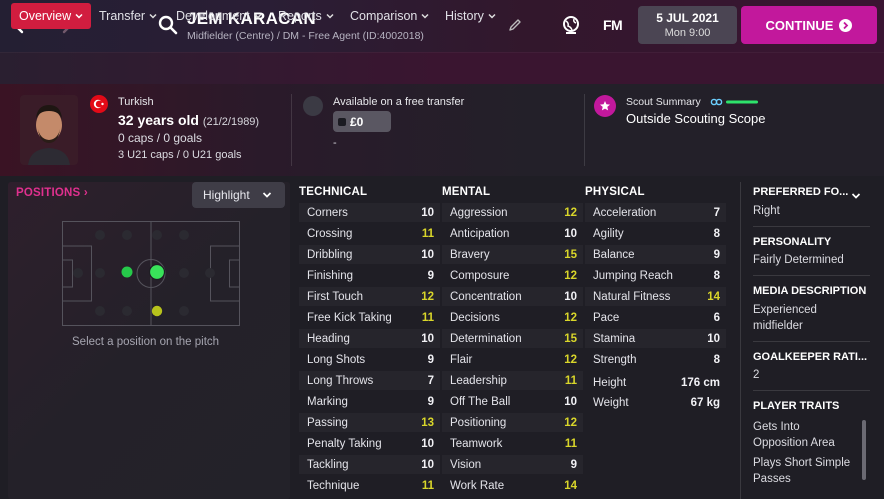 This screenshot has height=499, width=884. What do you see at coordinates (512, 401) in the screenshot?
I see `attribute-row: Off The Ball 10` at bounding box center [512, 401].